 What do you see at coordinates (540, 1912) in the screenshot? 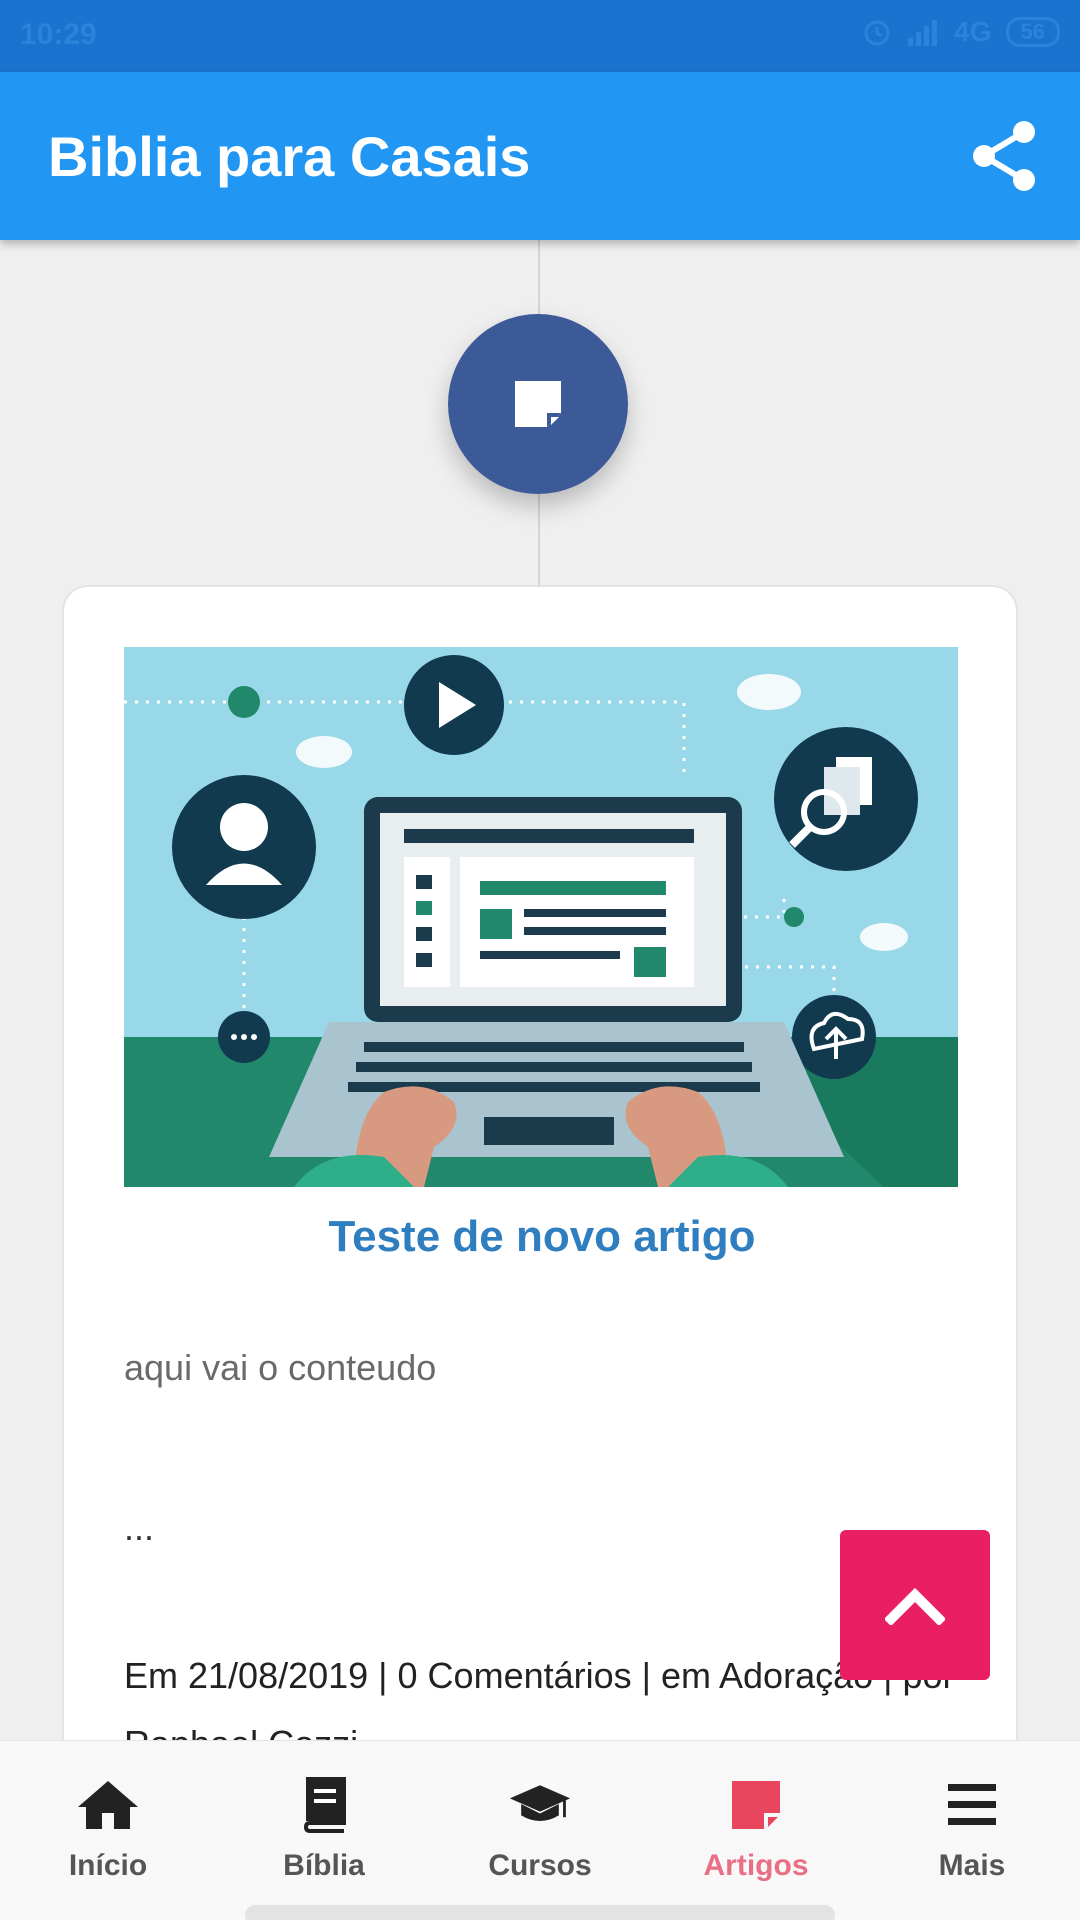
I see `home-indicator` at bounding box center [540, 1912].